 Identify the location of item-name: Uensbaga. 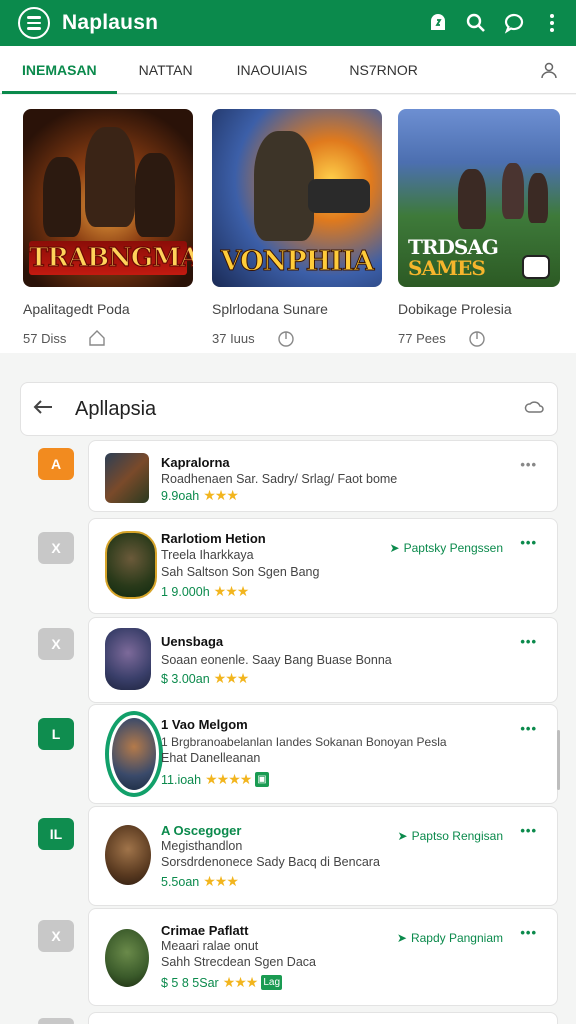
(192, 641).